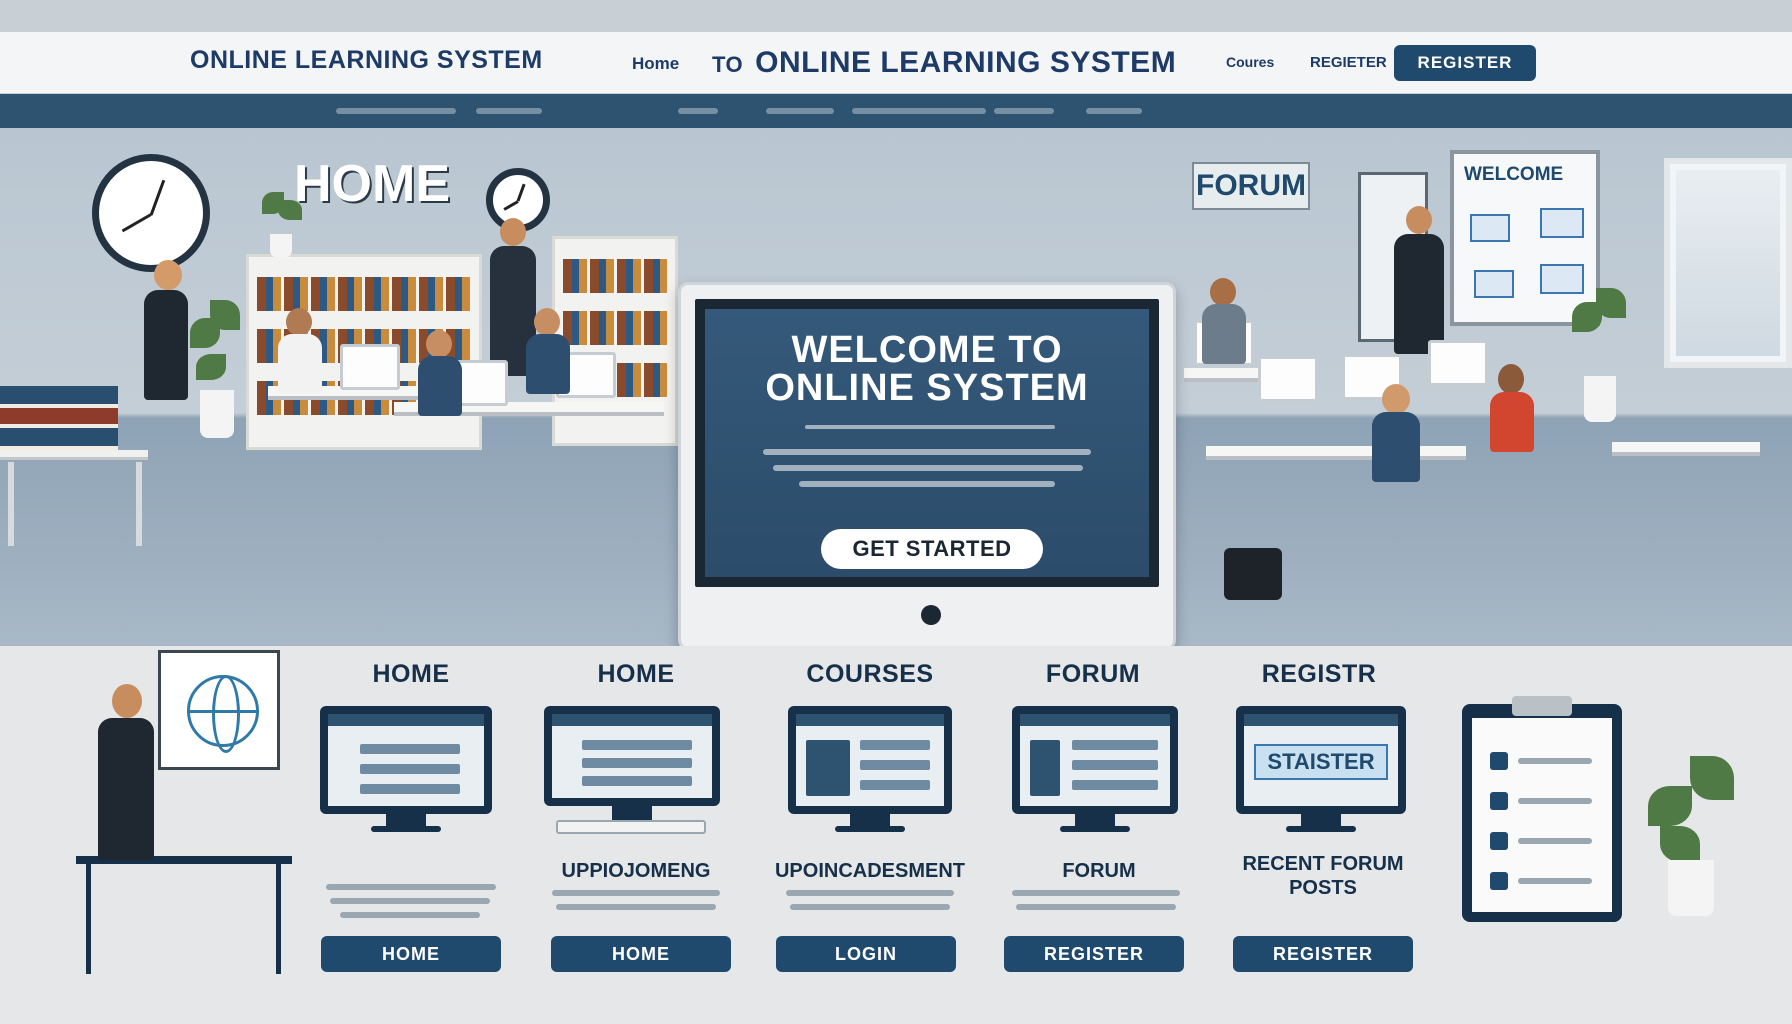  What do you see at coordinates (223, 714) in the screenshot?
I see `globe-icon` at bounding box center [223, 714].